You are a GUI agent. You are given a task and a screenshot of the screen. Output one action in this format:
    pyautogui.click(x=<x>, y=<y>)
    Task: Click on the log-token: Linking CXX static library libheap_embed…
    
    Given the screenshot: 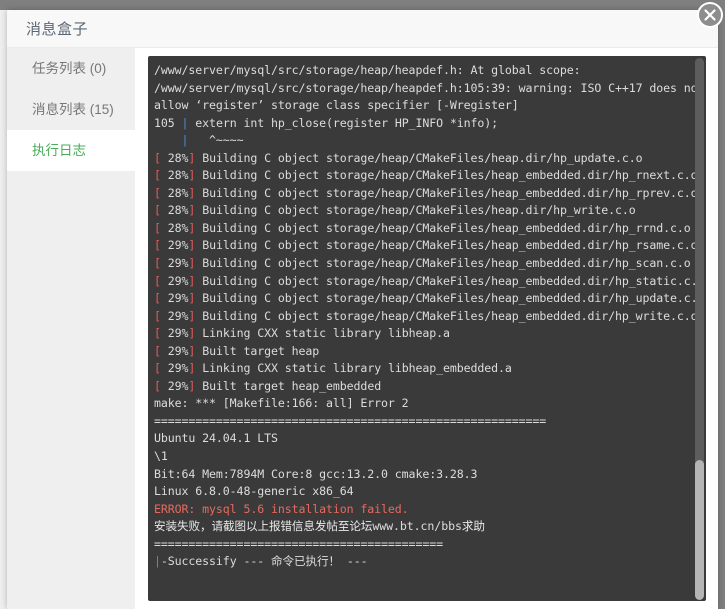 What is the action you would take?
    pyautogui.click(x=353, y=368)
    